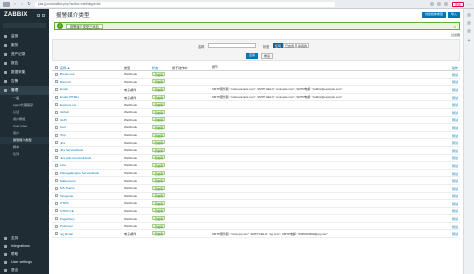 Image resolution: width=474 pixels, height=274 pixels. I want to click on media-type-name-link: Jira with CustomFields, so click(92, 158).